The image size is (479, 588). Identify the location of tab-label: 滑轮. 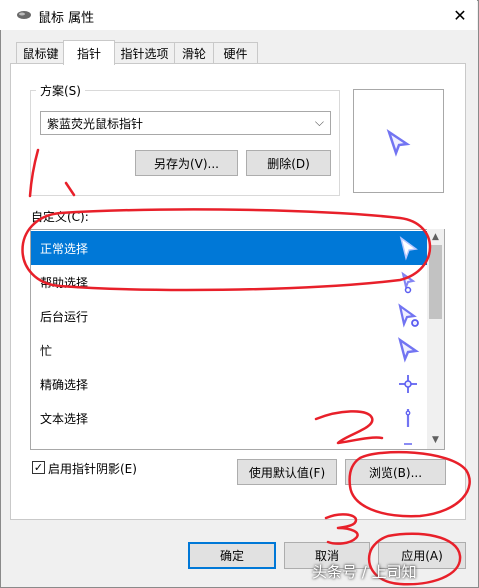
(193, 53).